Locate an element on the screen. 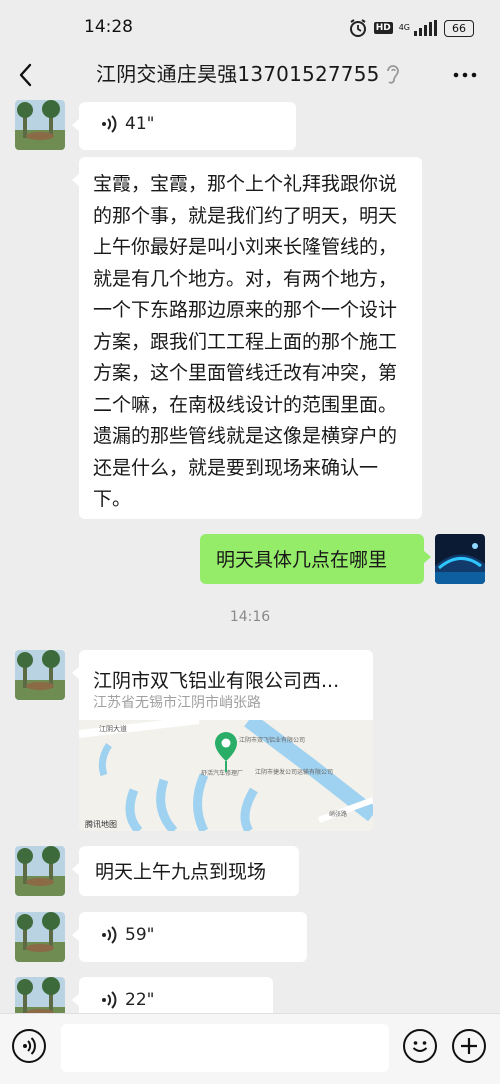 Image resolution: width=500 pixels, height=1084 pixels. more-options-button is located at coordinates (465, 78).